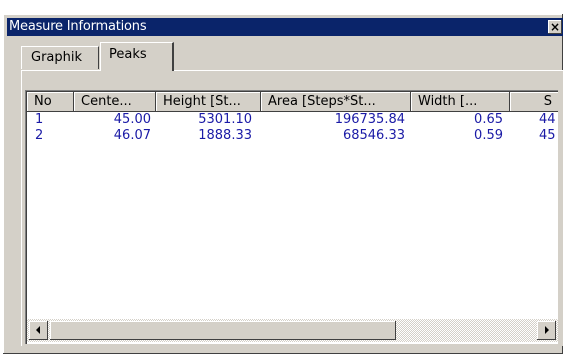  I want to click on arrow-left-icon, so click(38, 330).